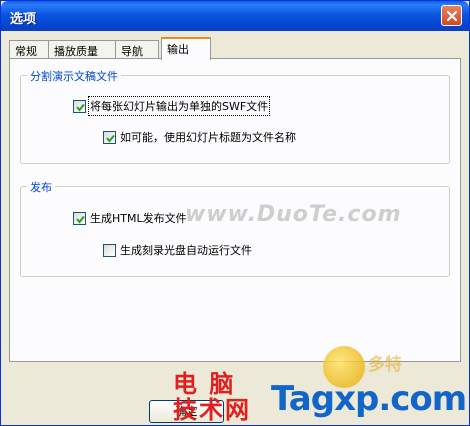  I want to click on red-brand-watermark: 电 脑 技术网, so click(212, 397).